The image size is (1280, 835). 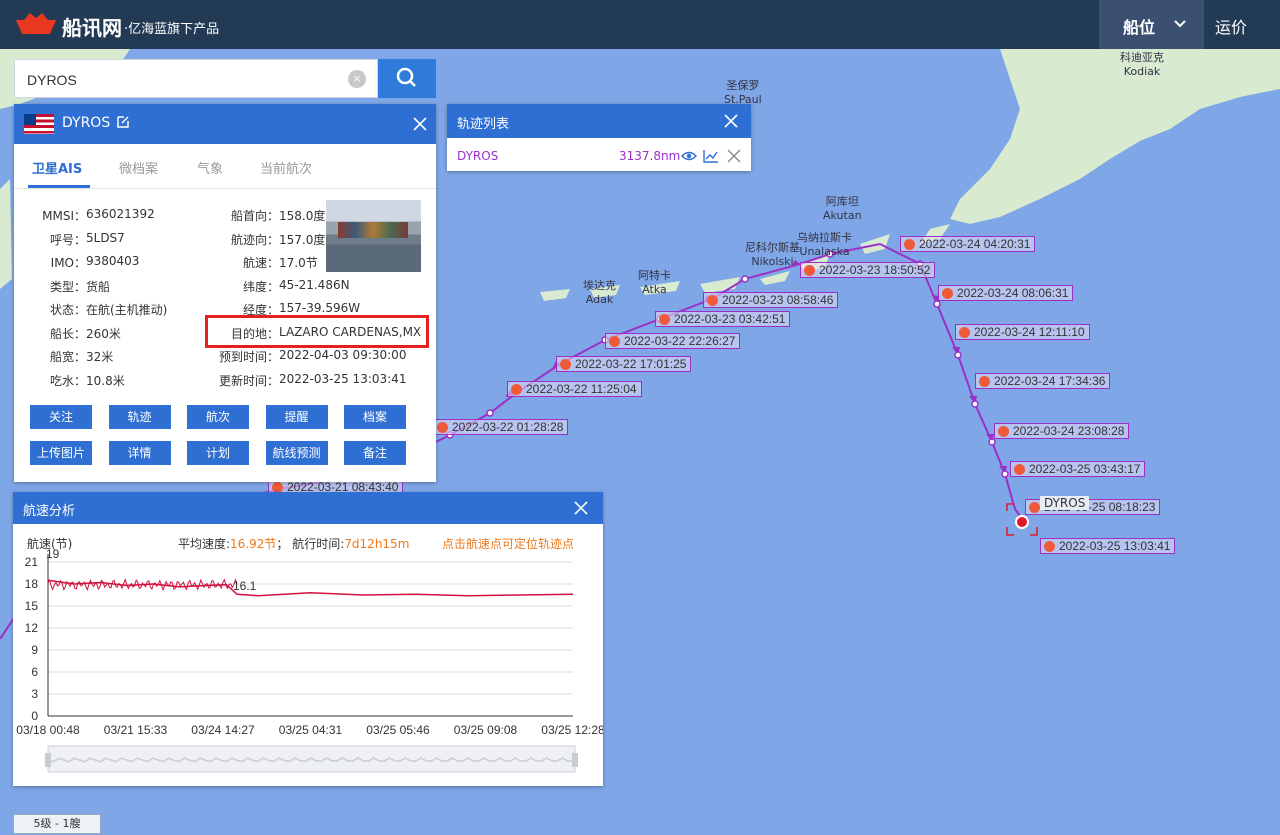 I want to click on x-tick-label: 03/25 04:31, so click(x=311, y=730).